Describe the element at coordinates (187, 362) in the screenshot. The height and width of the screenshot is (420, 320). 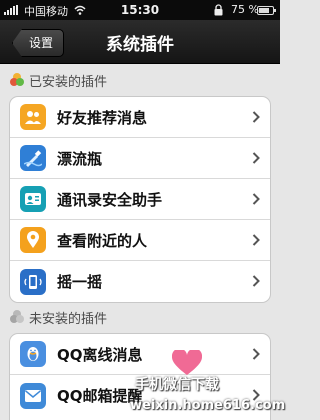
I see `heart-icon` at that location.